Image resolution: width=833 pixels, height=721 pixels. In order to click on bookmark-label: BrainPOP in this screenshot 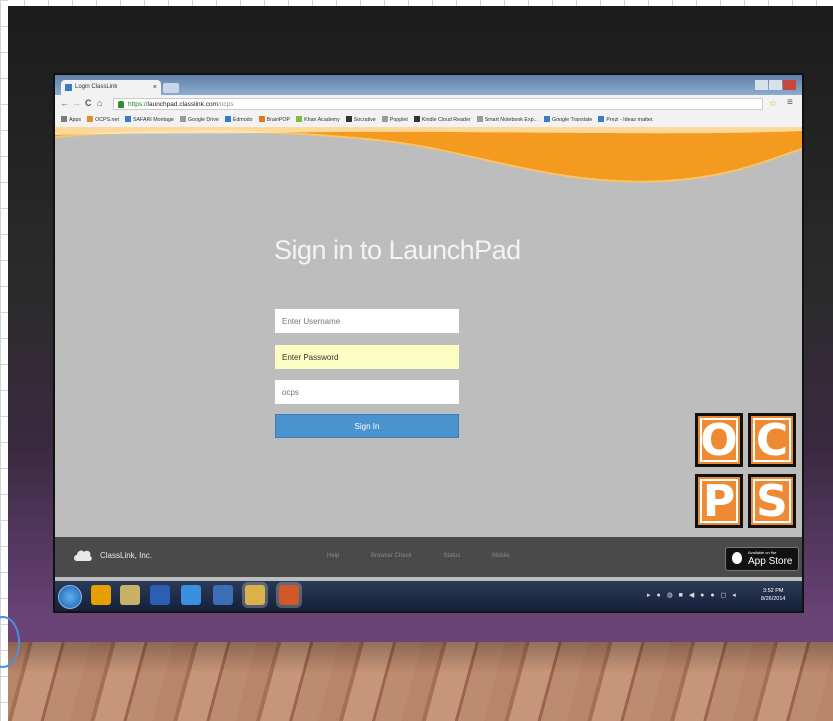, I will do `click(278, 120)`.